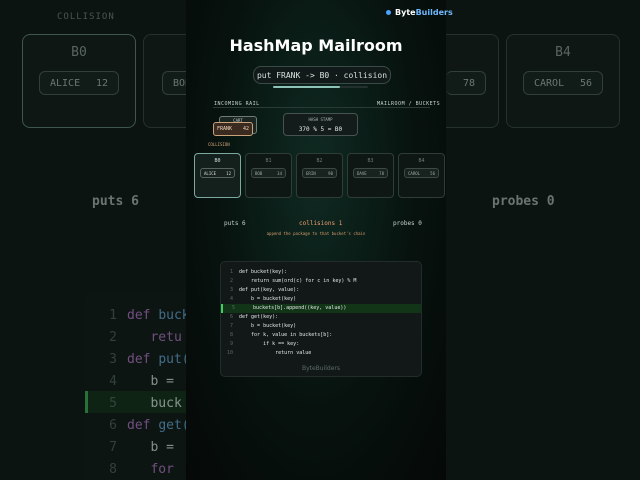 The image size is (640, 480). I want to click on entry-value: 90, so click(330, 173).